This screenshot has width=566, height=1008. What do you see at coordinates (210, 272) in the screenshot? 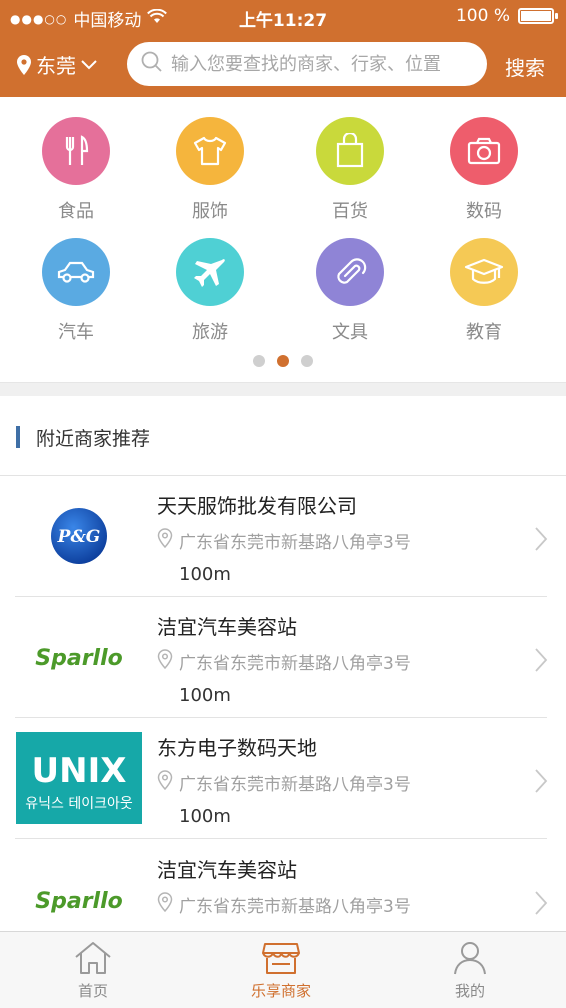
I see `airplane-icon` at bounding box center [210, 272].